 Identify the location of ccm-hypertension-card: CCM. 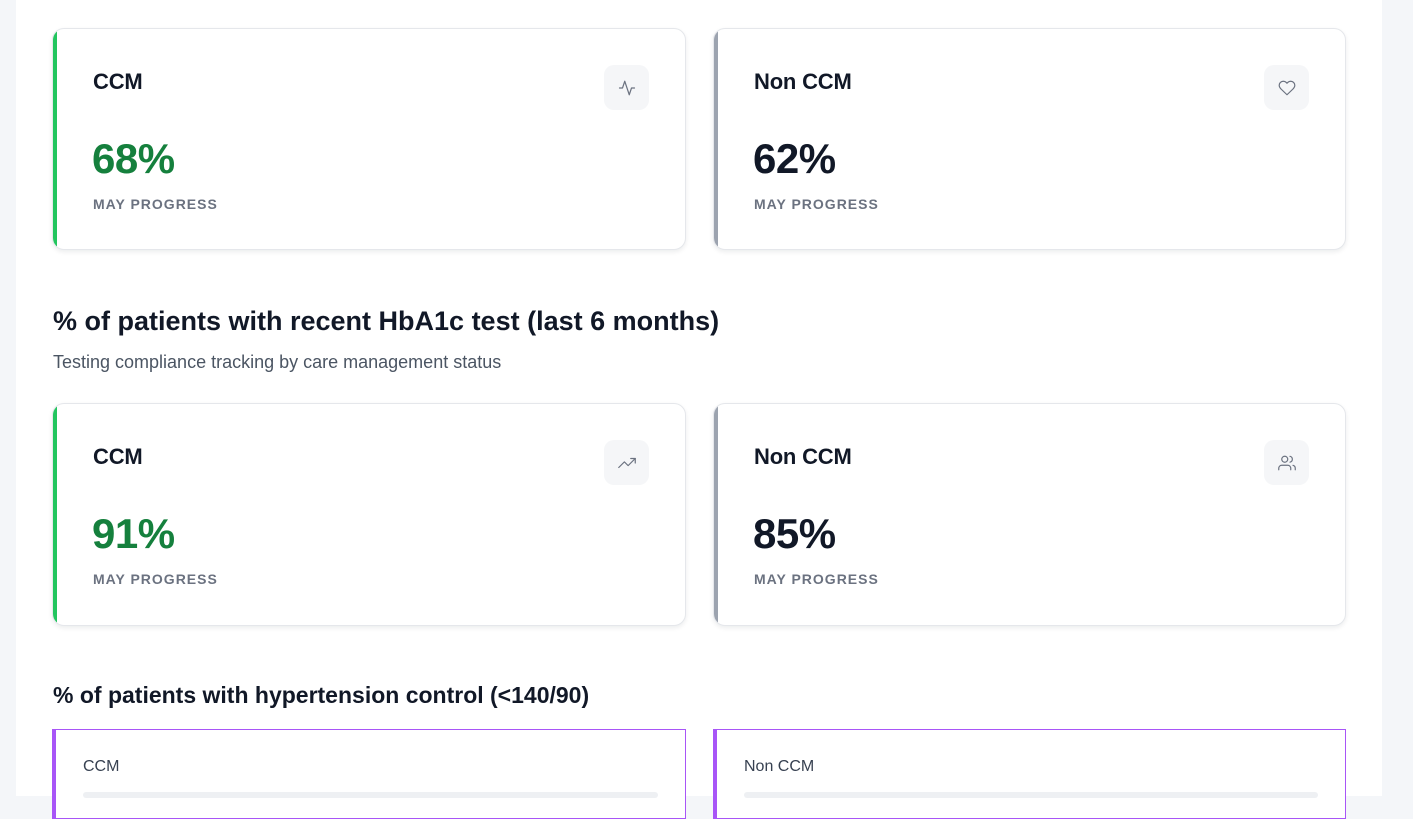
(369, 774).